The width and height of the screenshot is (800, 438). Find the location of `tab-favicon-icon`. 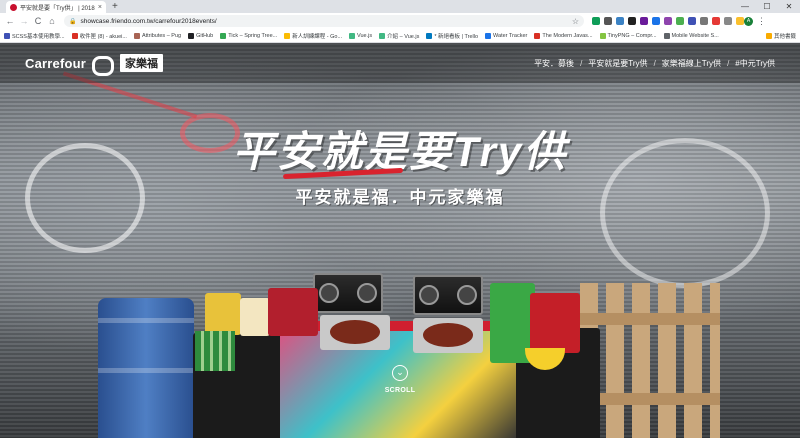

tab-favicon-icon is located at coordinates (13, 7).